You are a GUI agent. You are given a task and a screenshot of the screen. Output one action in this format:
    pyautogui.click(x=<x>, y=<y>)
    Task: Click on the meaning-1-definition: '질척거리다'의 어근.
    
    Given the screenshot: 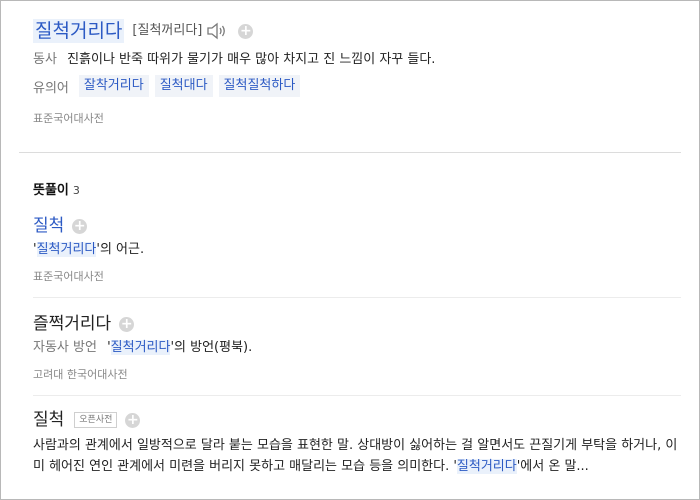 What is the action you would take?
    pyautogui.click(x=88, y=250)
    